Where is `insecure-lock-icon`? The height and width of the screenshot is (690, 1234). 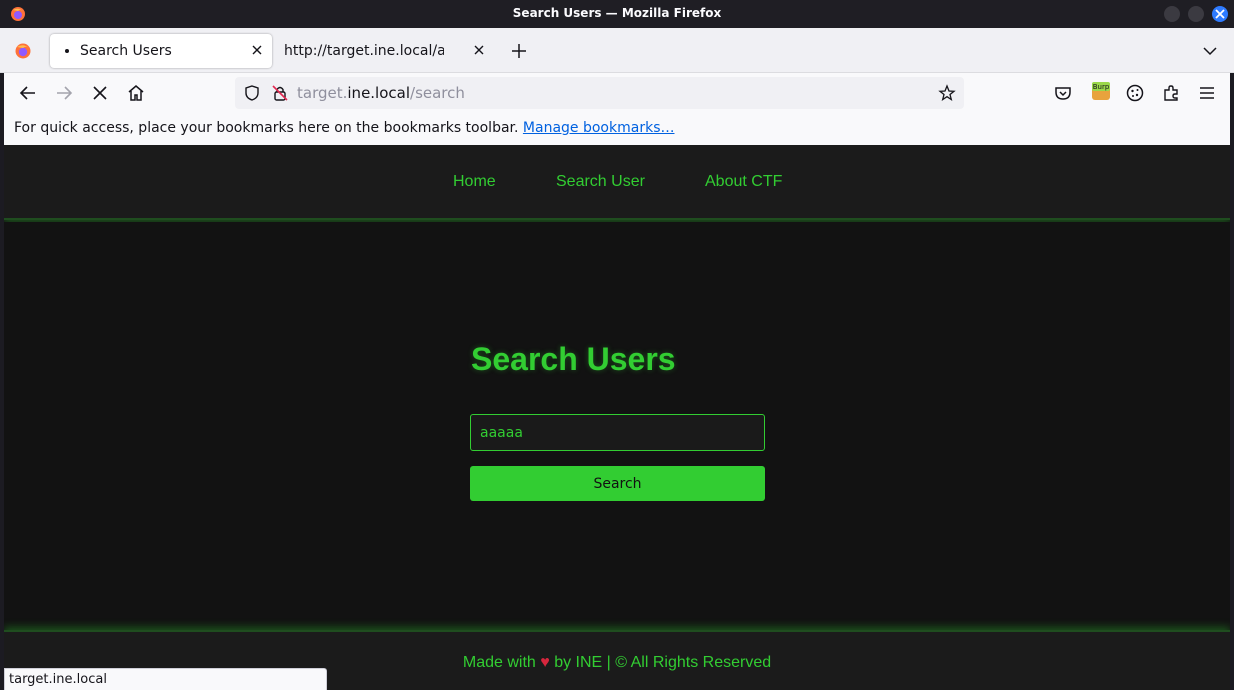
insecure-lock-icon is located at coordinates (280, 93).